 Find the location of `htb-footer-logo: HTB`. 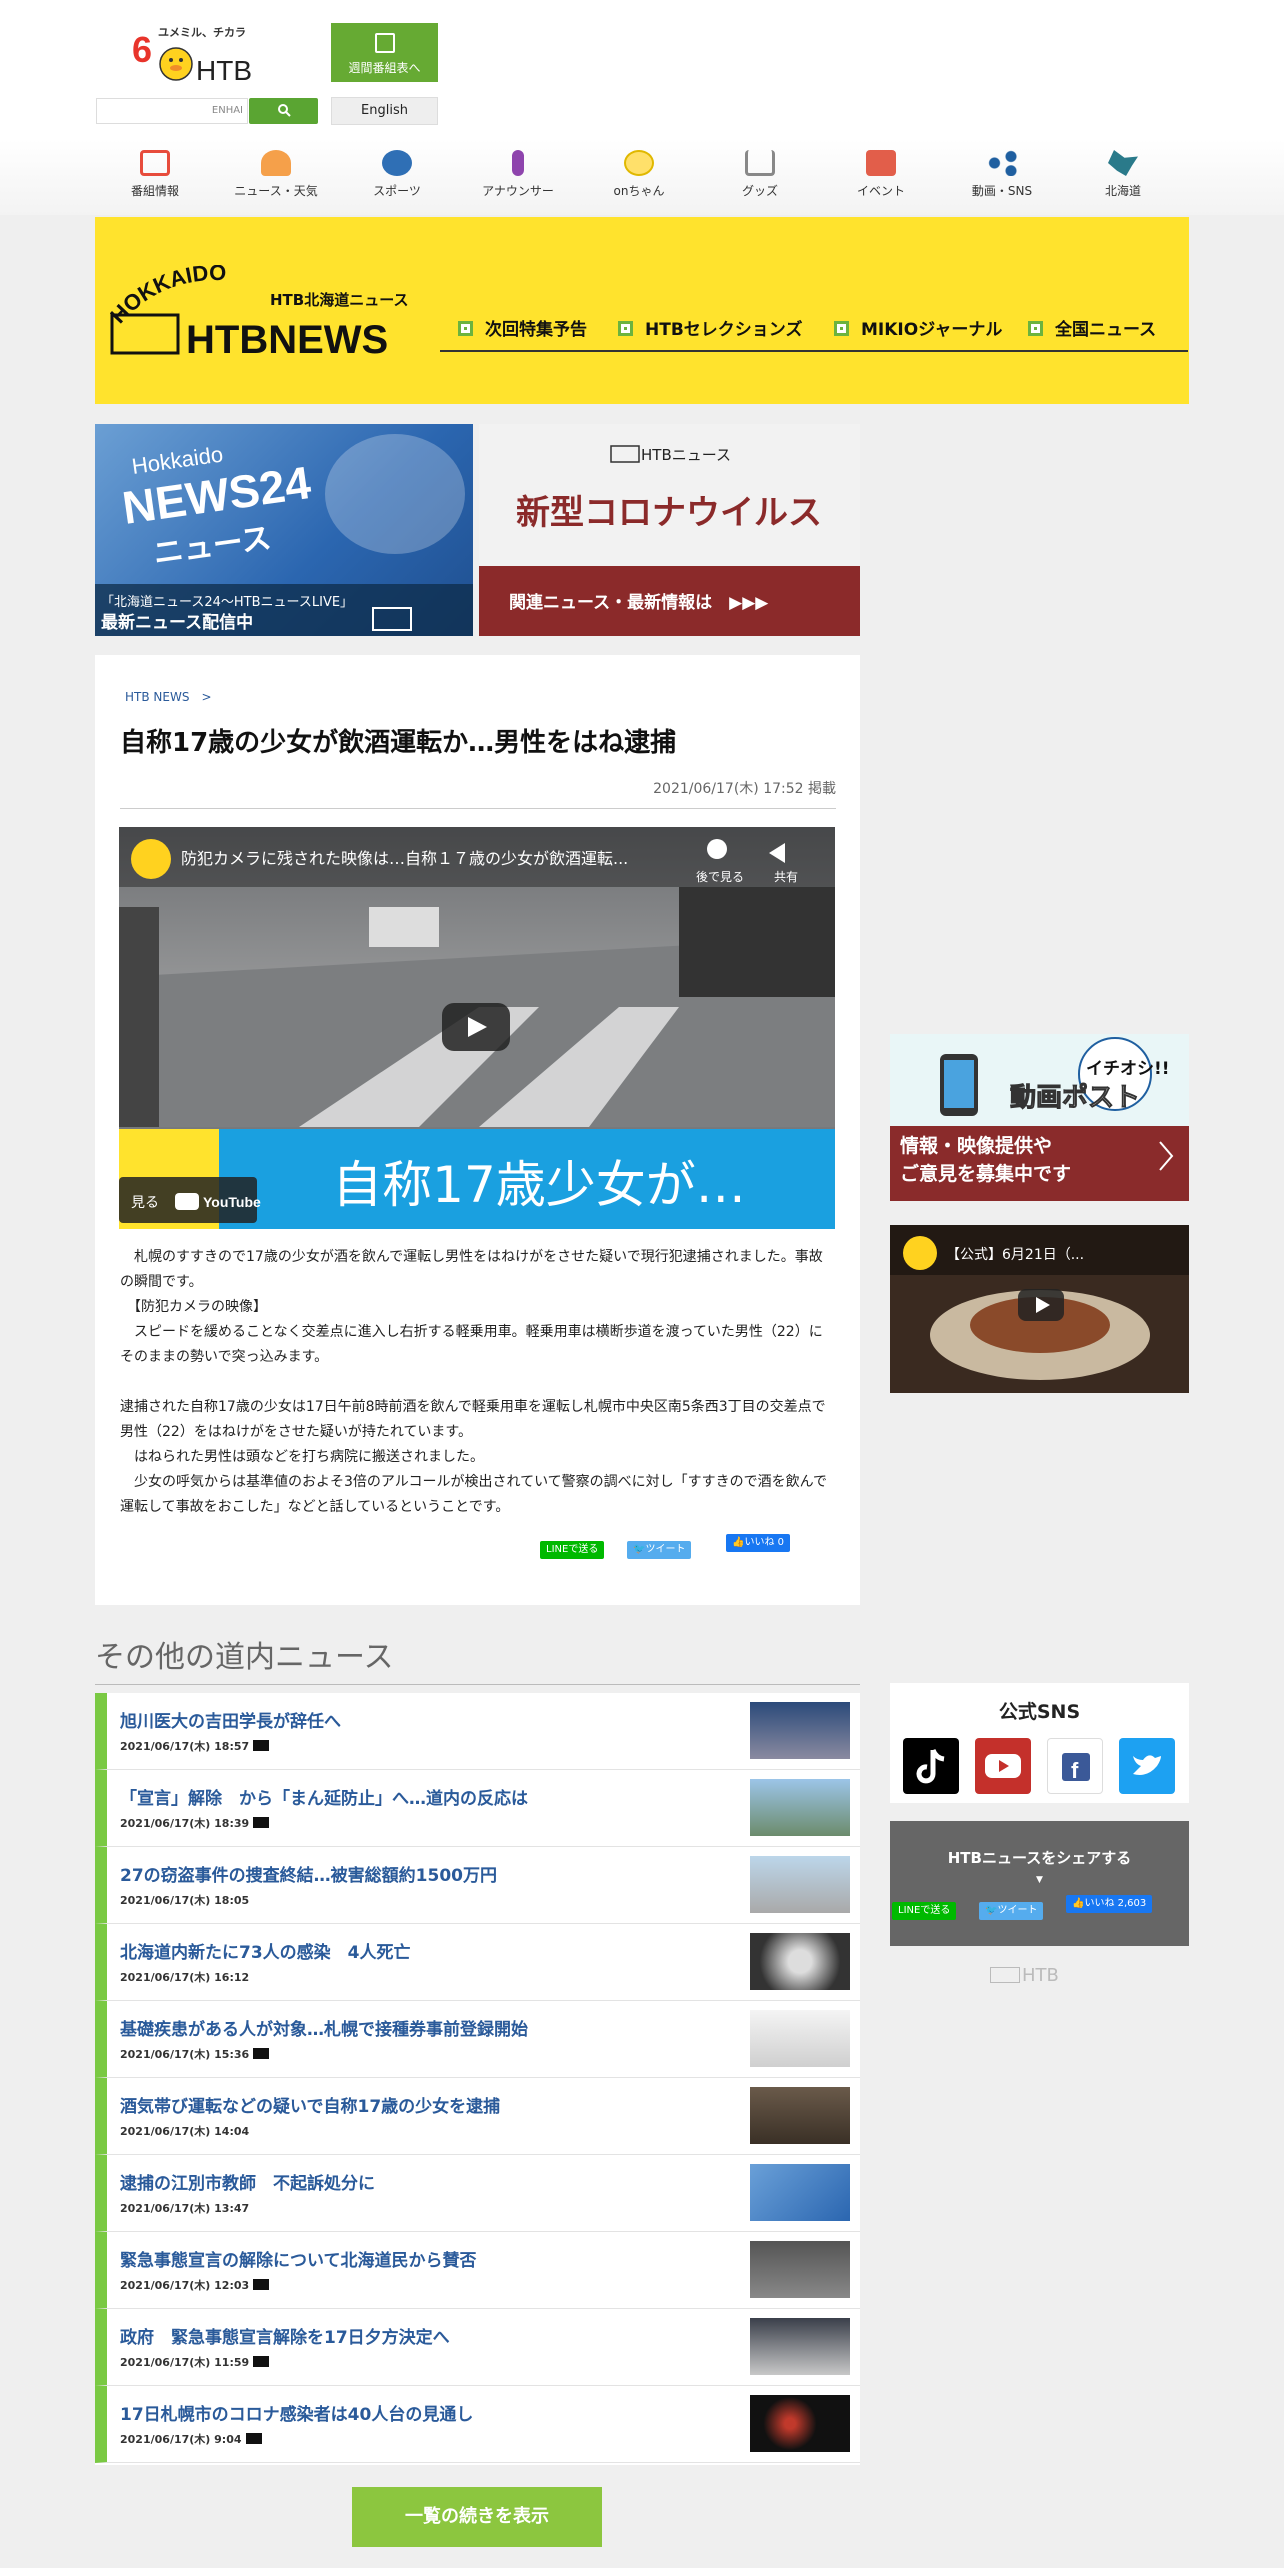

htb-footer-logo: HTB is located at coordinates (1024, 1975).